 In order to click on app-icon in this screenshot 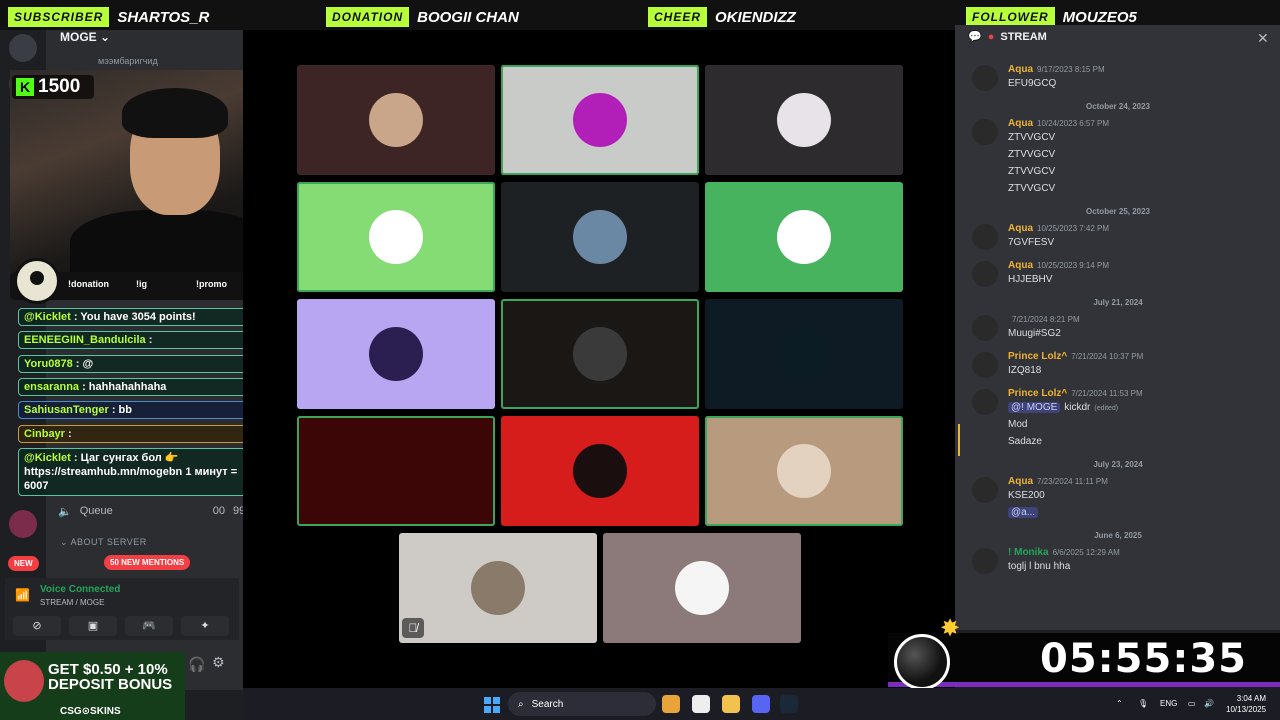, I will do `click(701, 704)`.